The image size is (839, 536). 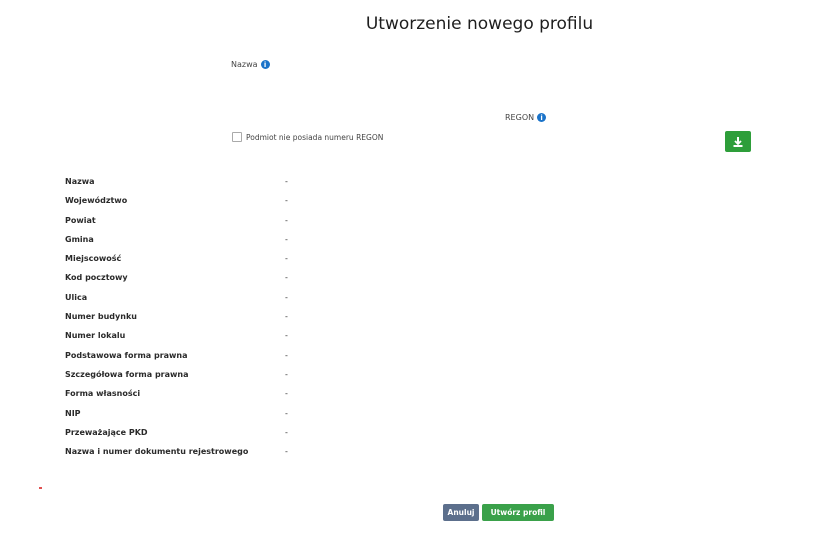 I want to click on create-profile-button: Utwórz profil, so click(x=518, y=512).